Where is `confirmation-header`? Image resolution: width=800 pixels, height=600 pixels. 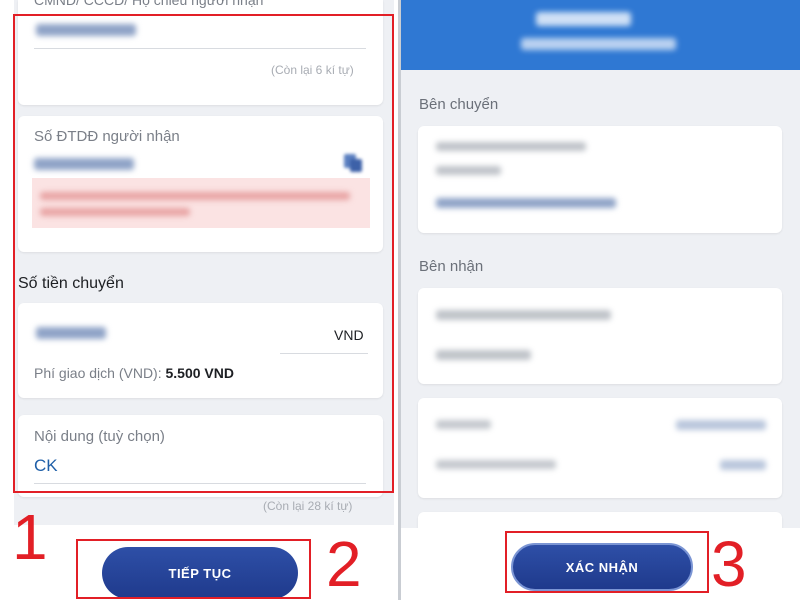 confirmation-header is located at coordinates (600, 35).